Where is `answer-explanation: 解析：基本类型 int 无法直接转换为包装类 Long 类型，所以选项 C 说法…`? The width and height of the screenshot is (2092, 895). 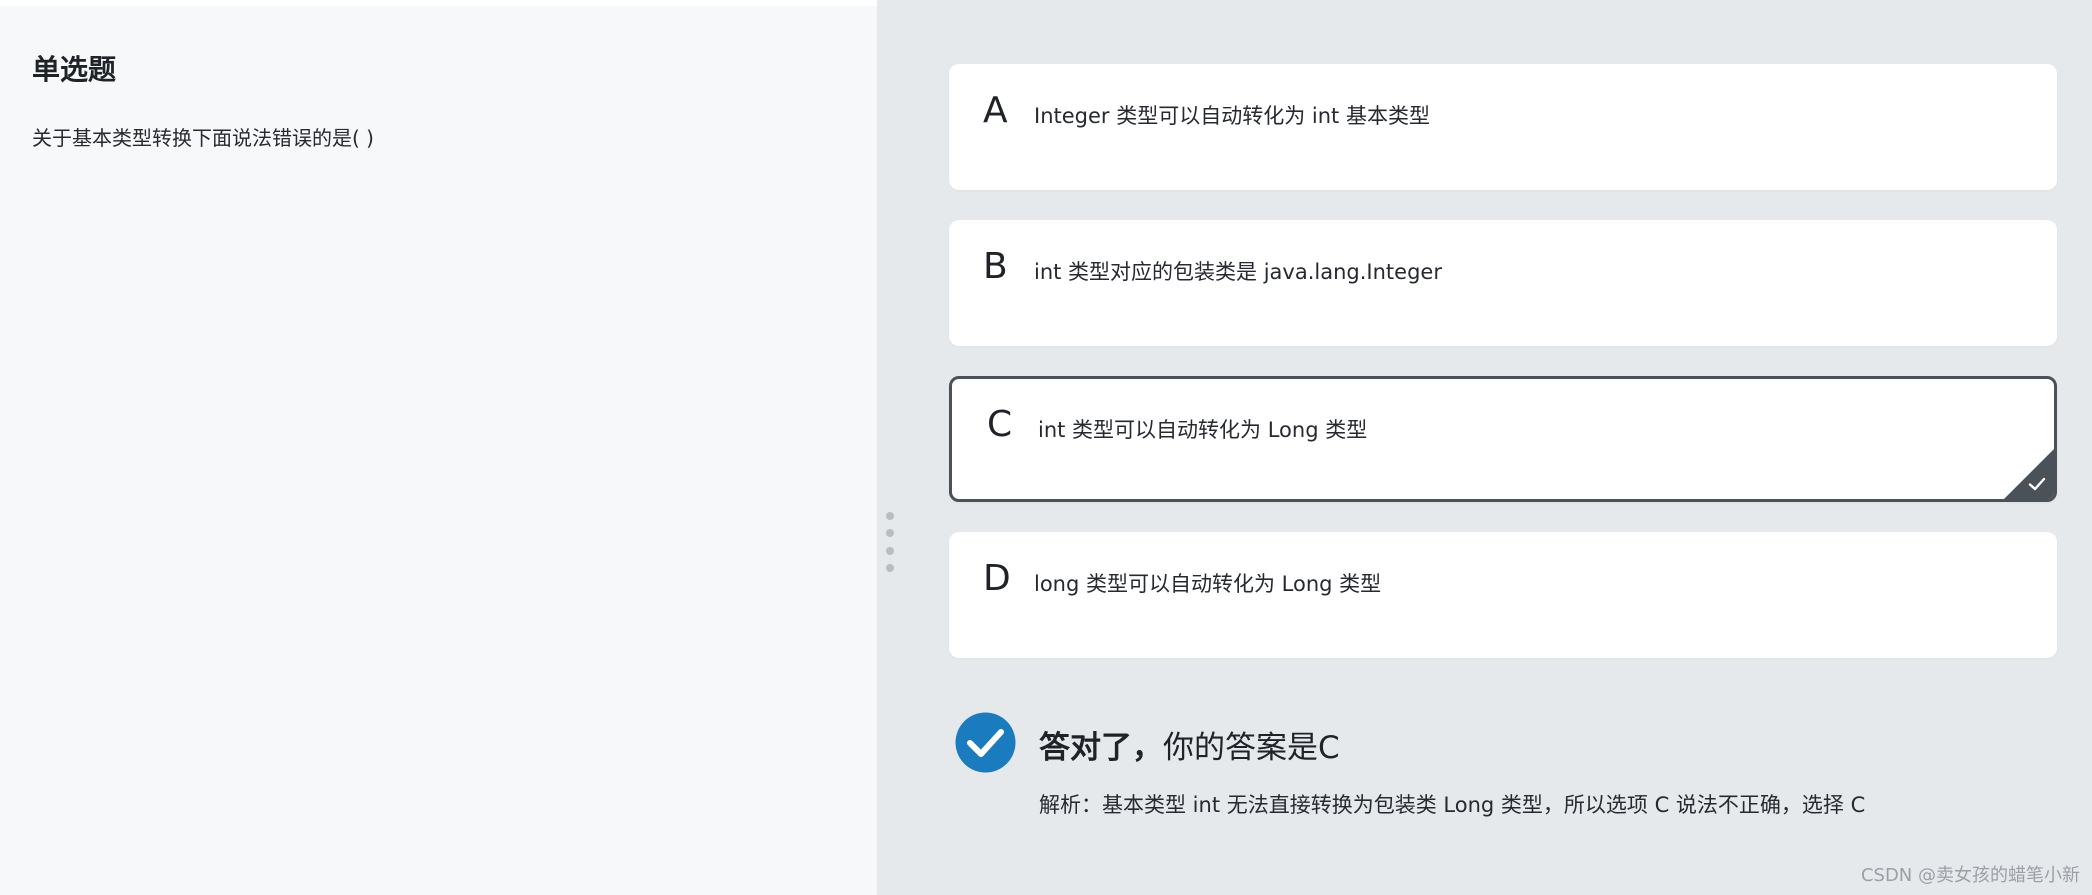 answer-explanation: 解析：基本类型 int 无法直接转换为包装类 Long 类型，所以选项 C 说法… is located at coordinates (1452, 805).